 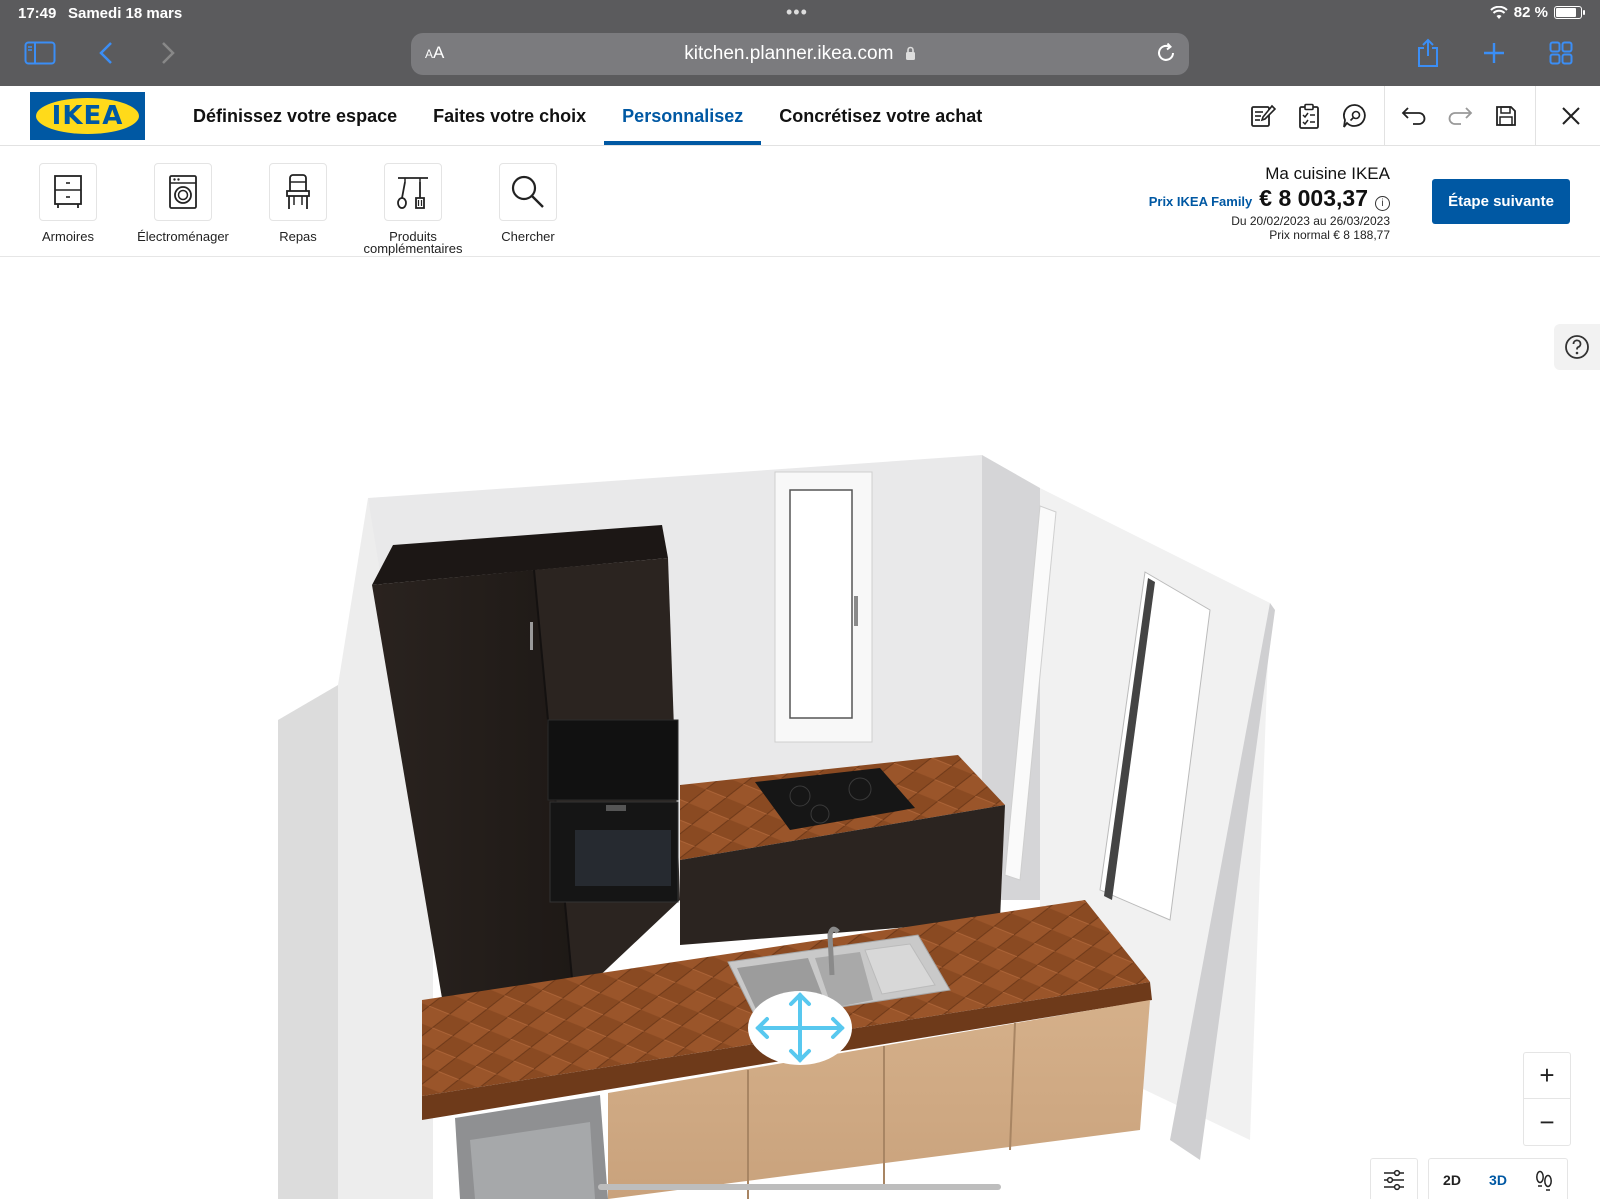 I want to click on status-right: 82 %, so click(x=1537, y=12).